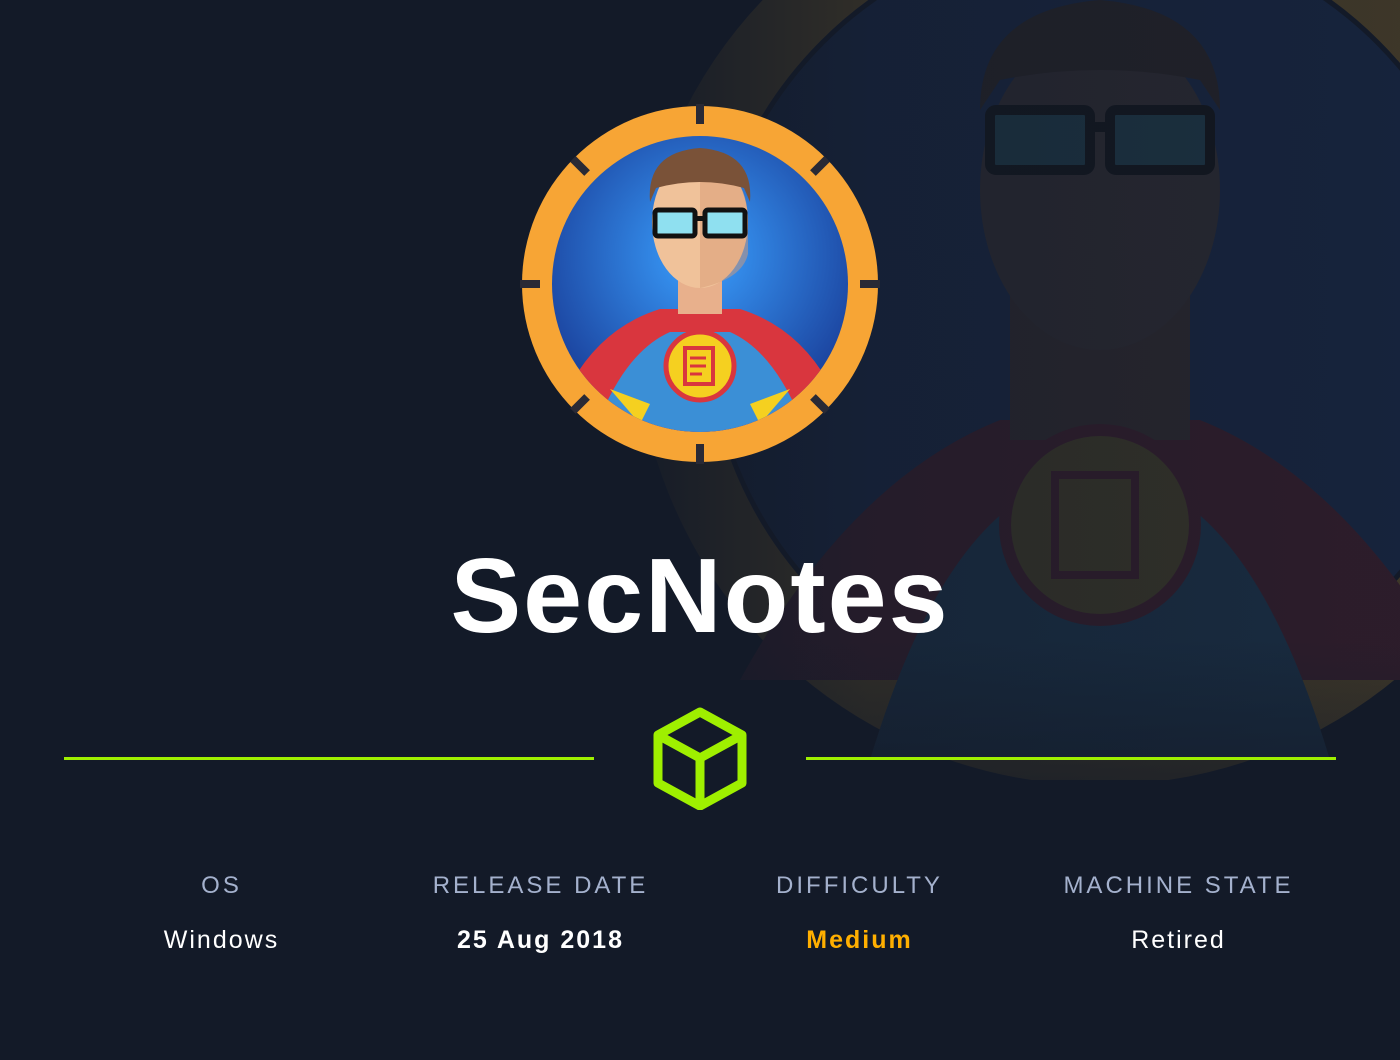 Image resolution: width=1400 pixels, height=1060 pixels. I want to click on divider-left, so click(329, 758).